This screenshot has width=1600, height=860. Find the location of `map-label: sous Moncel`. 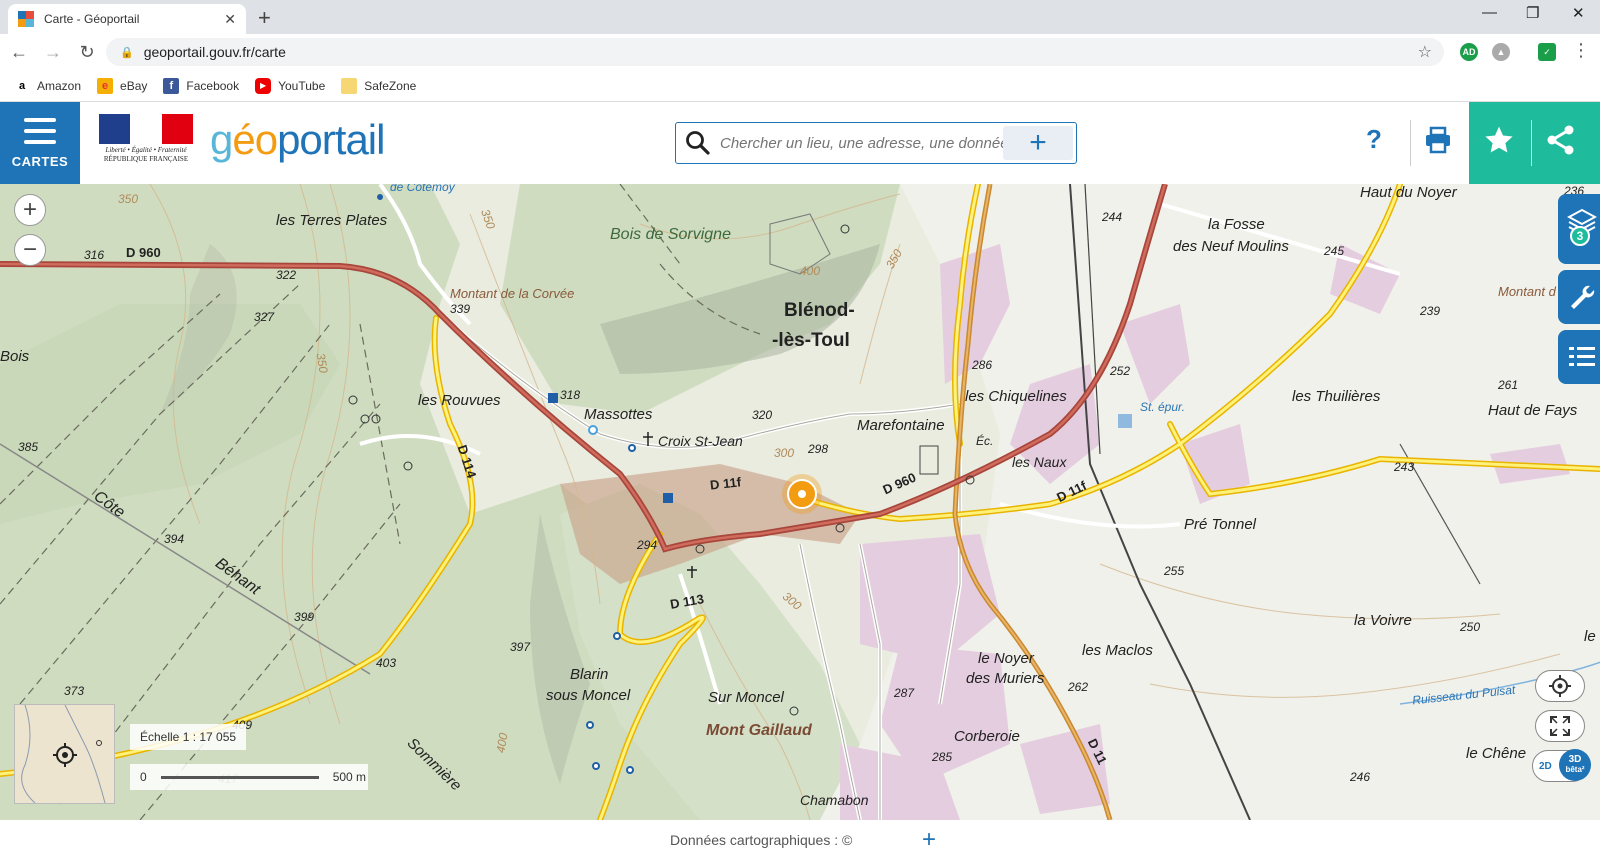

map-label: sous Moncel is located at coordinates (588, 695).